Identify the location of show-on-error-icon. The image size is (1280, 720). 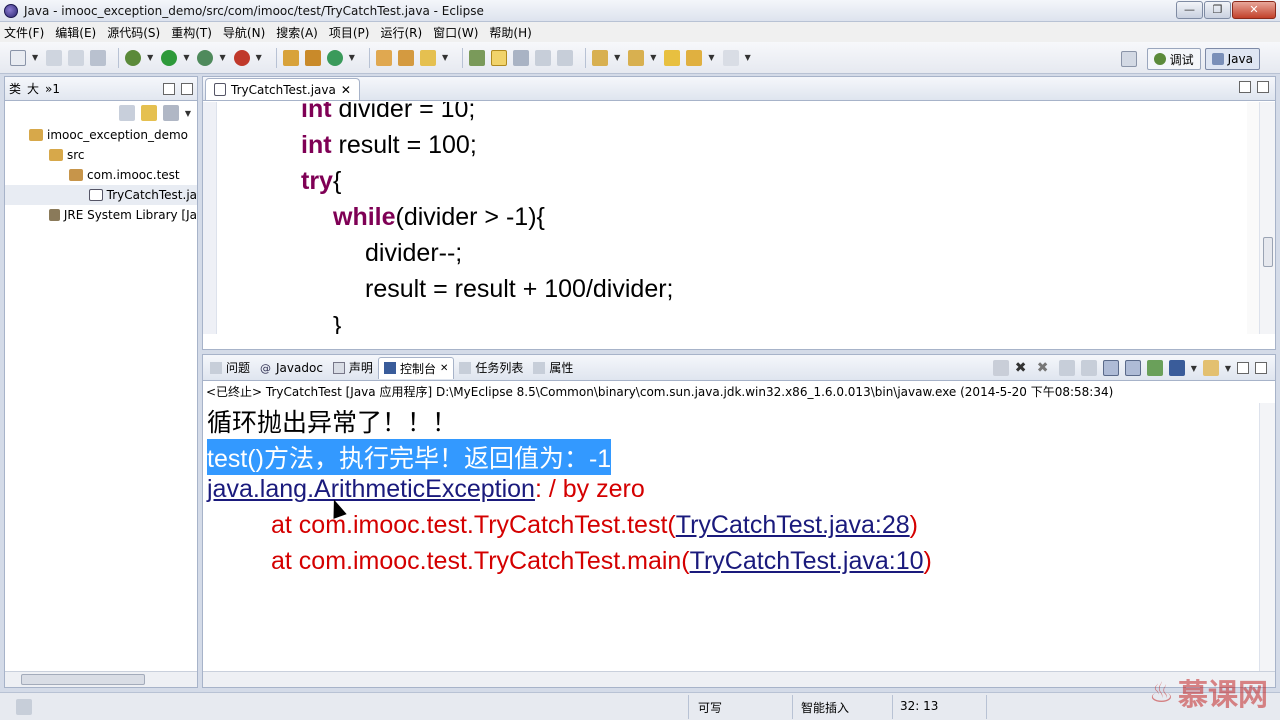
(1132, 368).